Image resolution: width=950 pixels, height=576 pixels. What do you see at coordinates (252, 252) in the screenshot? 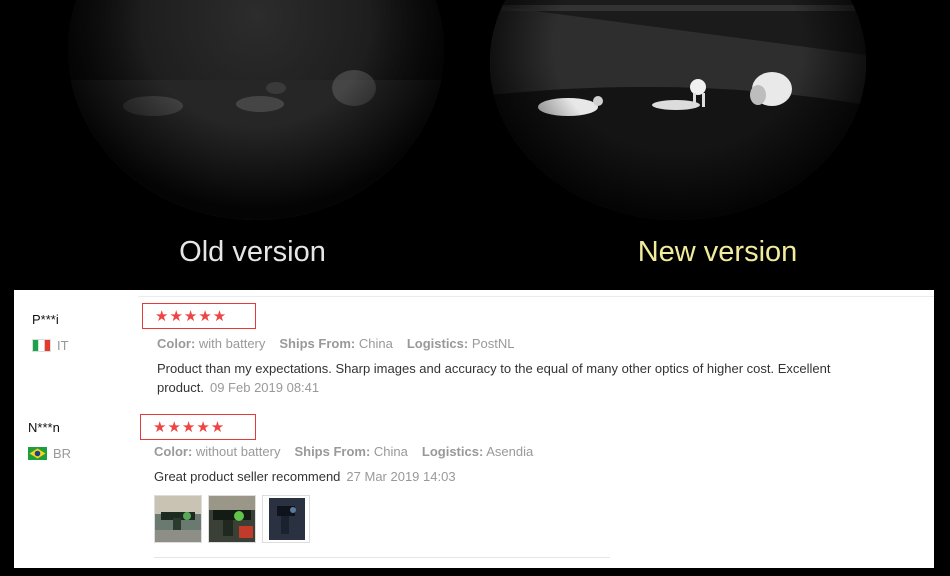
I see `old-version-caption: Old version` at bounding box center [252, 252].